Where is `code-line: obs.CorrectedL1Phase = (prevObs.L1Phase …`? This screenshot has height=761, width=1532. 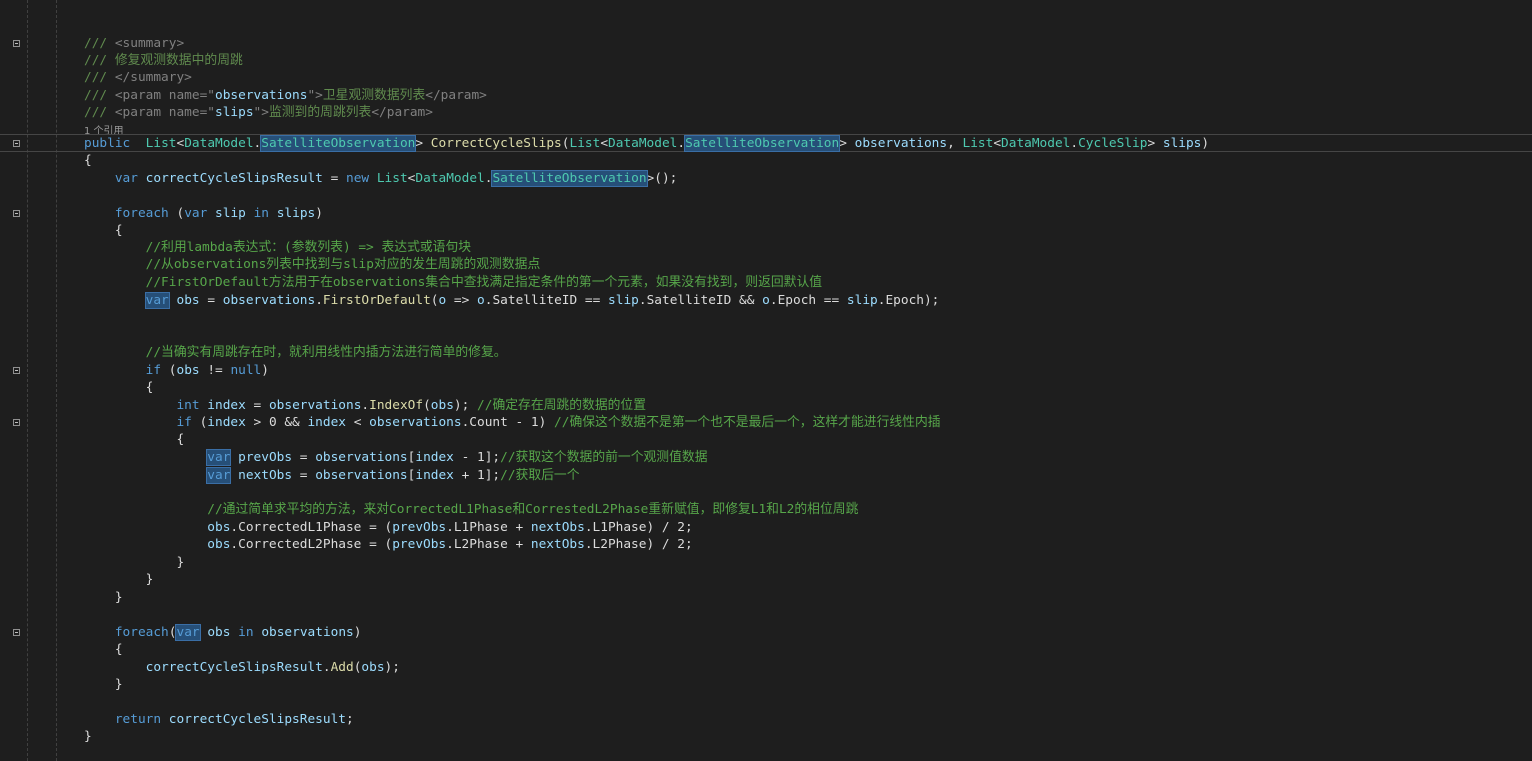 code-line: obs.CorrectedL1Phase = (prevObs.L1Phase … is located at coordinates (766, 527).